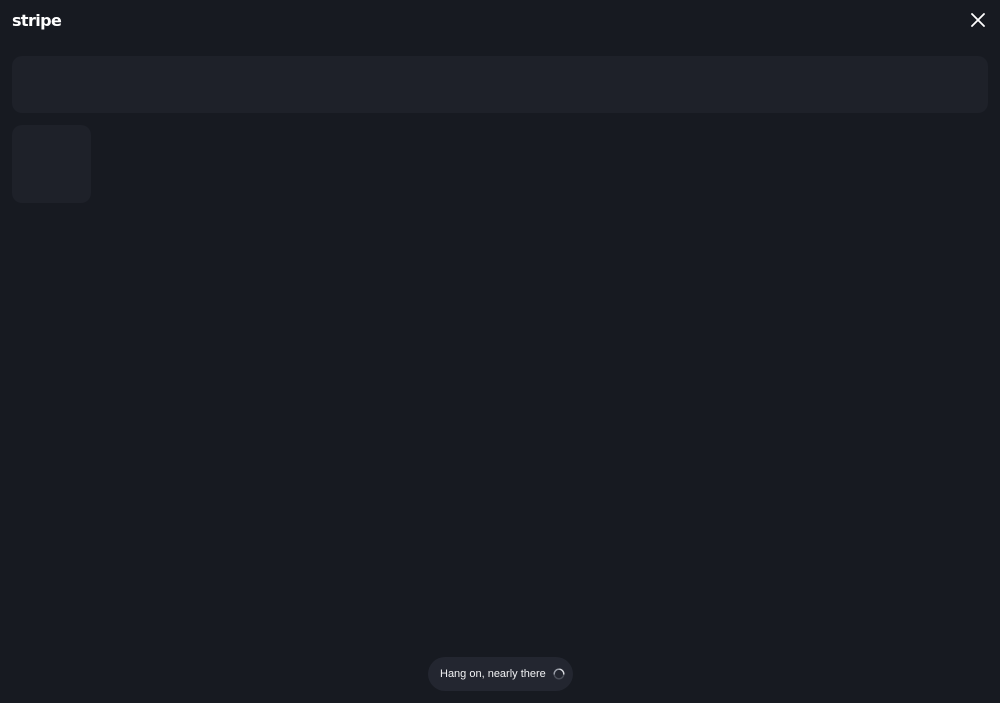 The image size is (1000, 703). What do you see at coordinates (51, 164) in the screenshot?
I see `skeleton-placeholder-tile` at bounding box center [51, 164].